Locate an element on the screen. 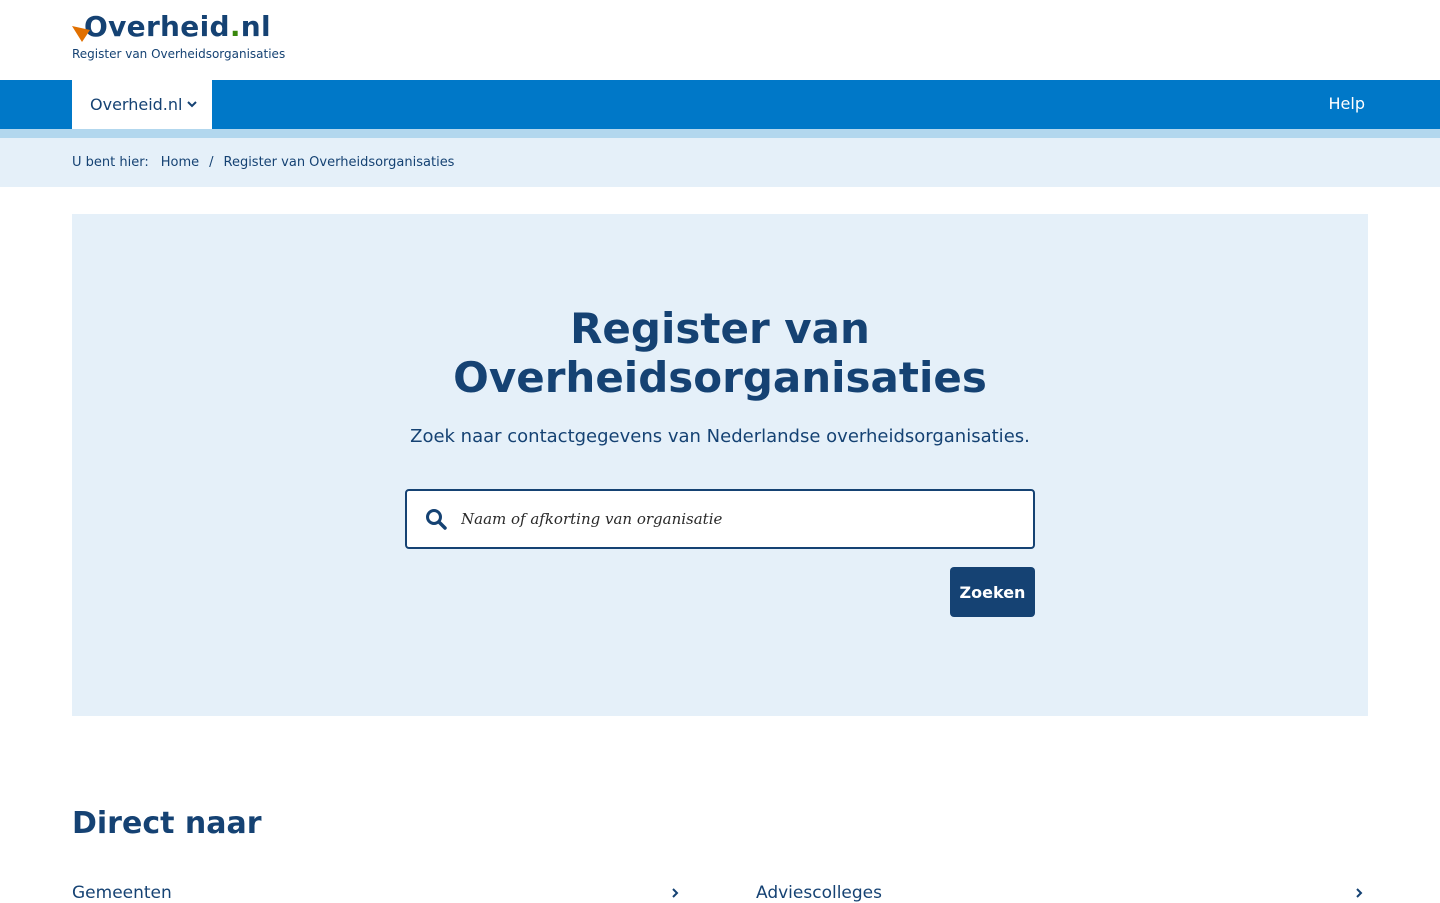  main-nav: Overheid.nl Help is located at coordinates (720, 104).